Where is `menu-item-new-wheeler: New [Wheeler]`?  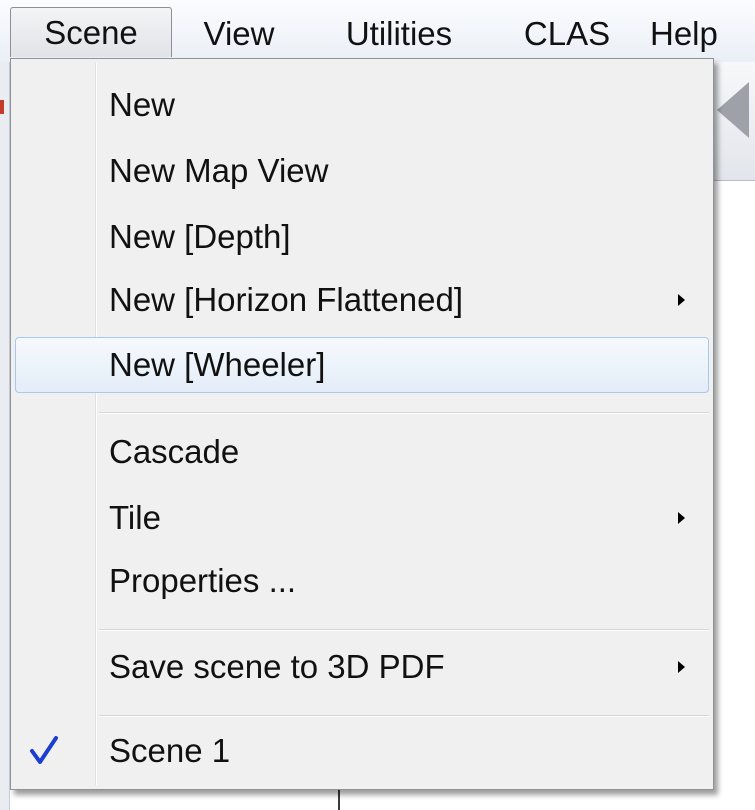 menu-item-new-wheeler: New [Wheeler] is located at coordinates (362, 365).